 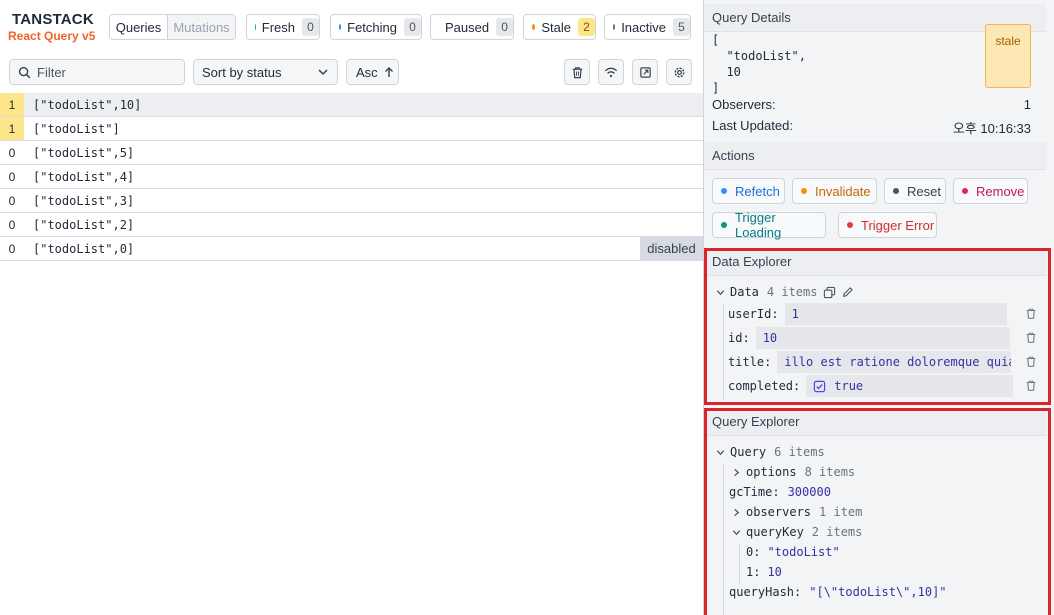 I want to click on trigger-loading-dot-icon, so click(x=724, y=225).